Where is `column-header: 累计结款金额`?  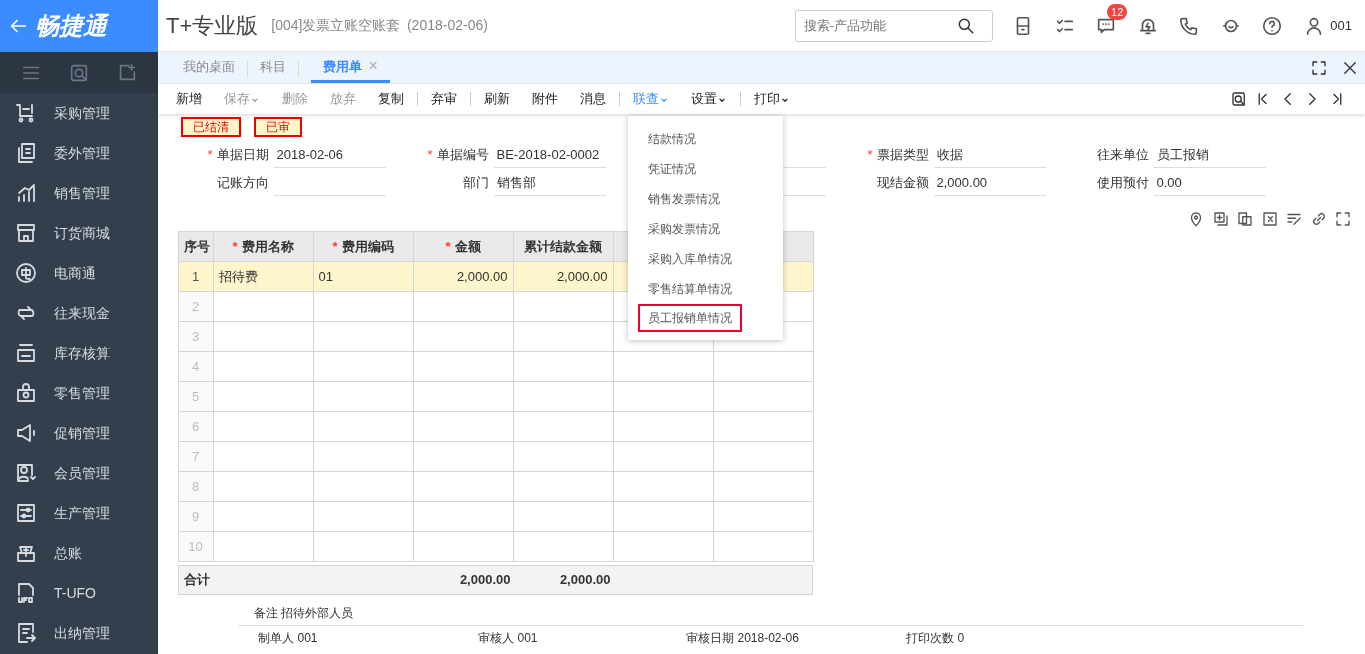
column-header: 累计结款金额 is located at coordinates (563, 246).